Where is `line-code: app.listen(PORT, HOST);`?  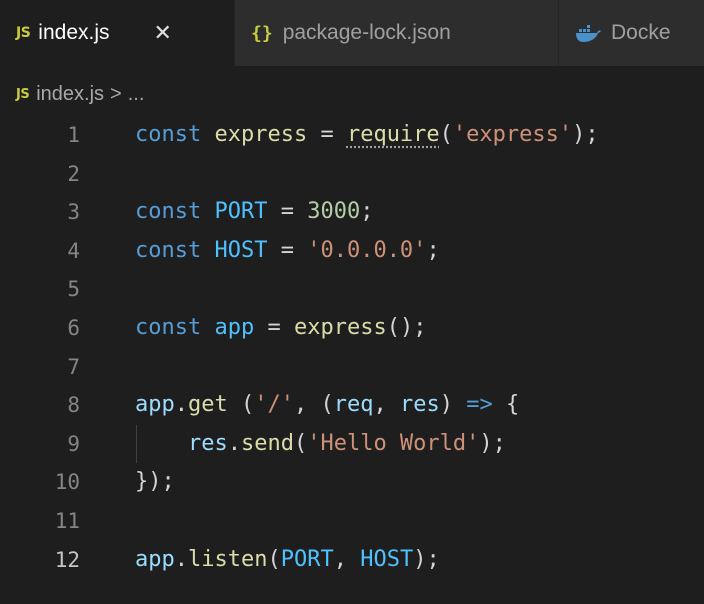
line-code: app.listen(PORT, HOST); is located at coordinates (287, 560).